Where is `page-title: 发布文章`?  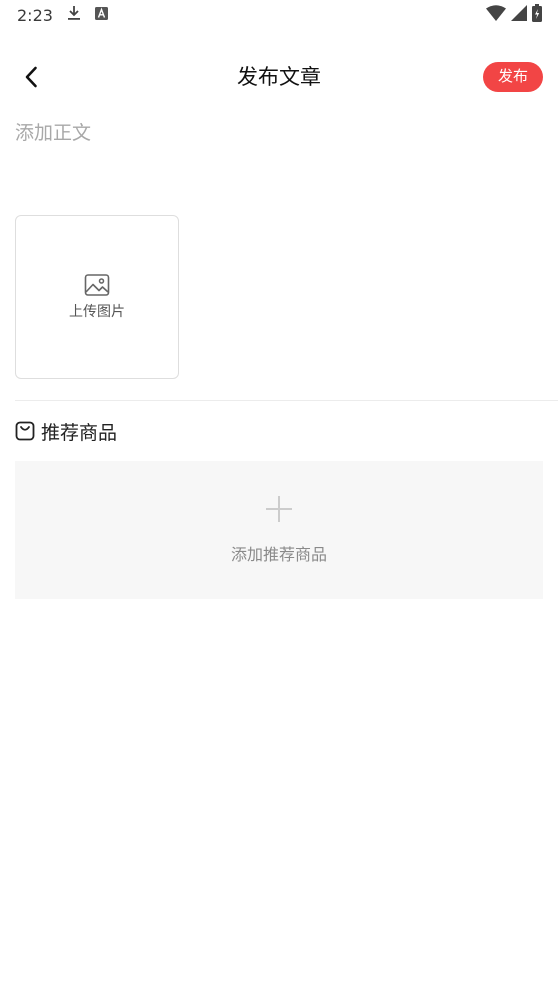 page-title: 发布文章 is located at coordinates (279, 77).